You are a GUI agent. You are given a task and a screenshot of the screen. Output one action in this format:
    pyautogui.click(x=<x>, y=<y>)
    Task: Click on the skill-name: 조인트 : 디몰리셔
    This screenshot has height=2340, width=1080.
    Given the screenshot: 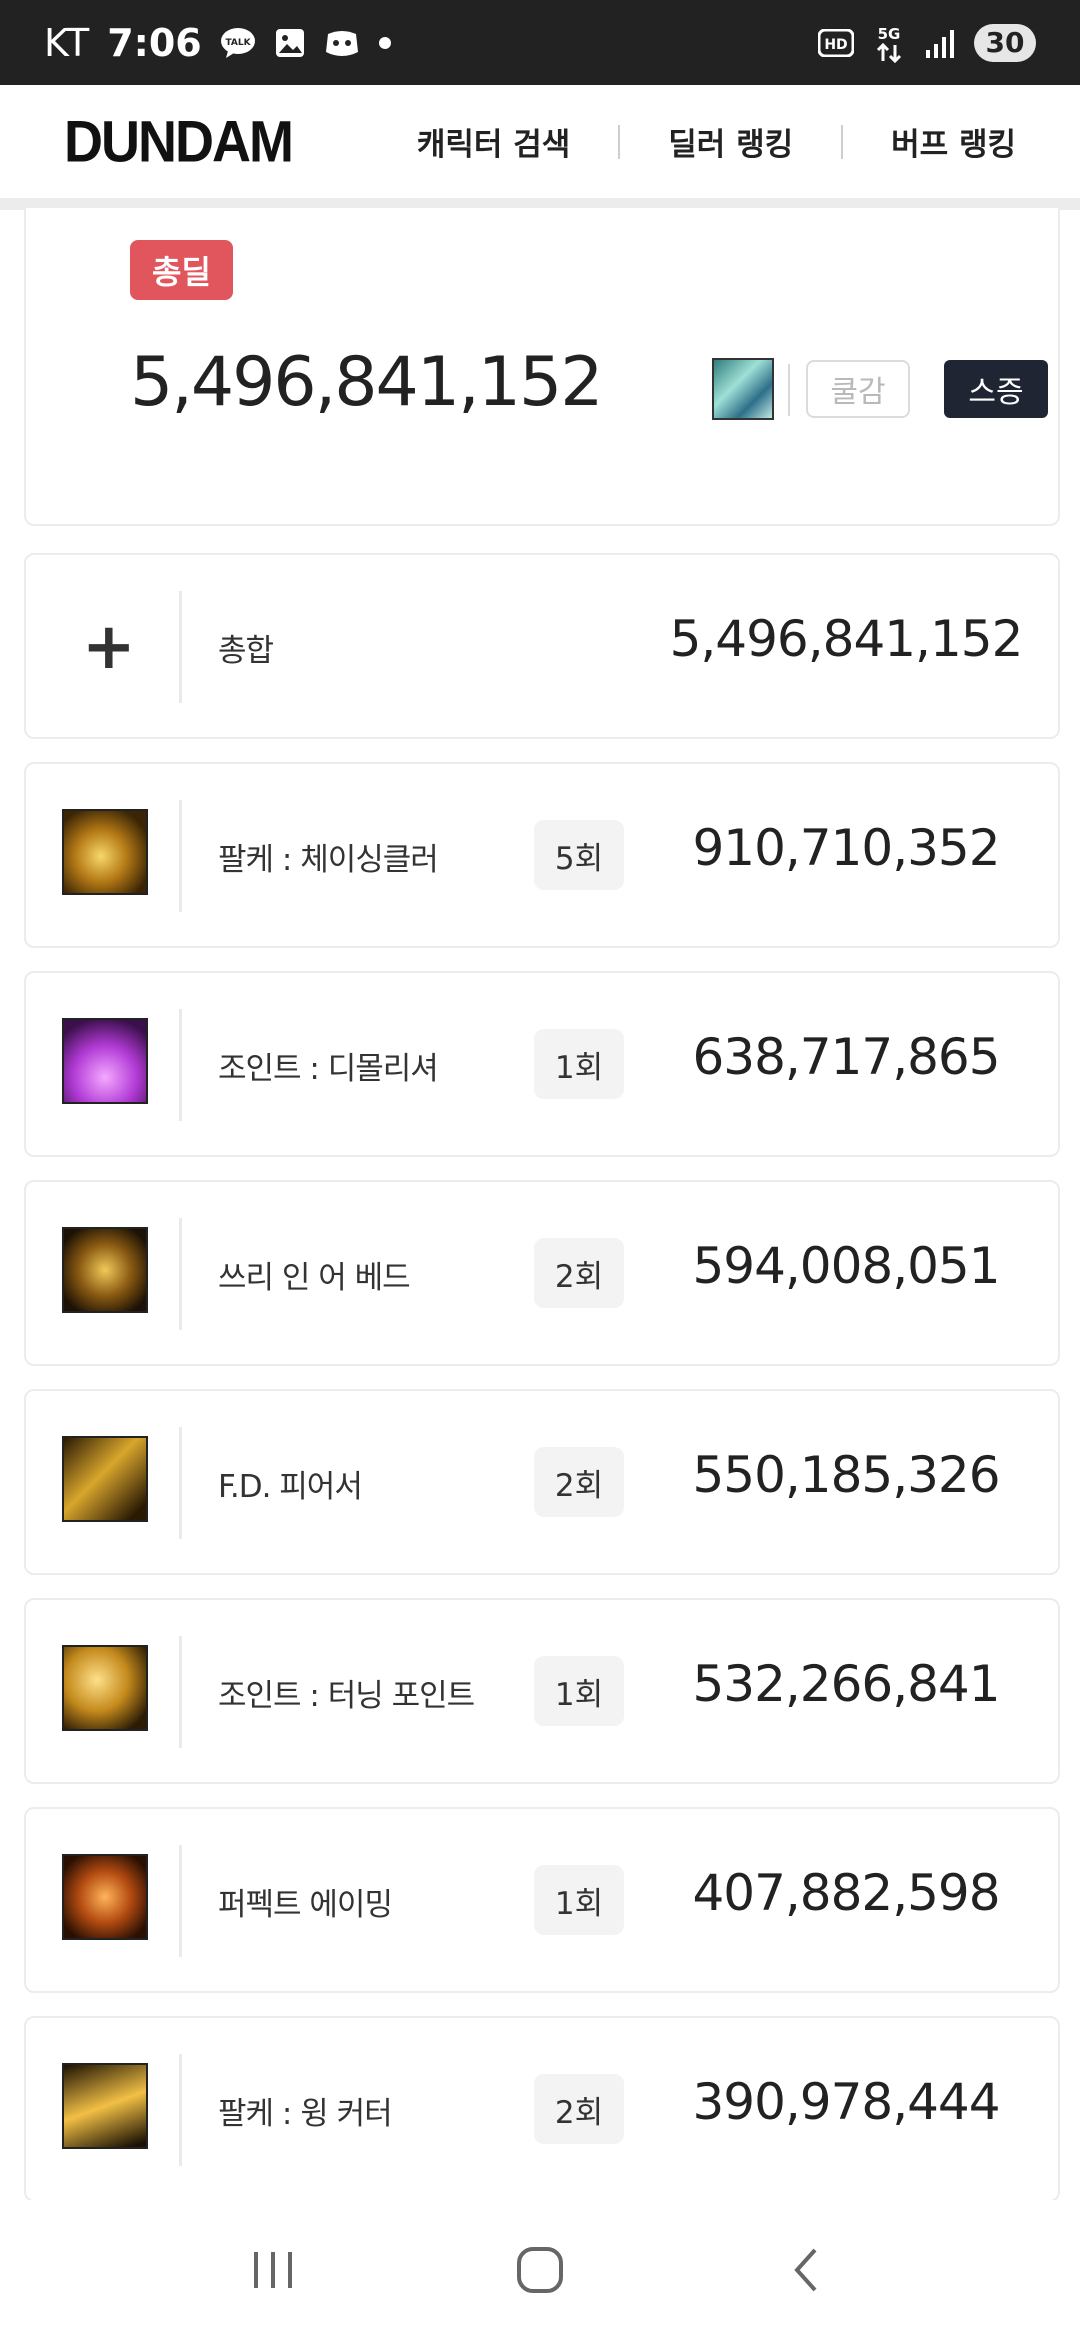 What is the action you would take?
    pyautogui.click(x=328, y=1069)
    